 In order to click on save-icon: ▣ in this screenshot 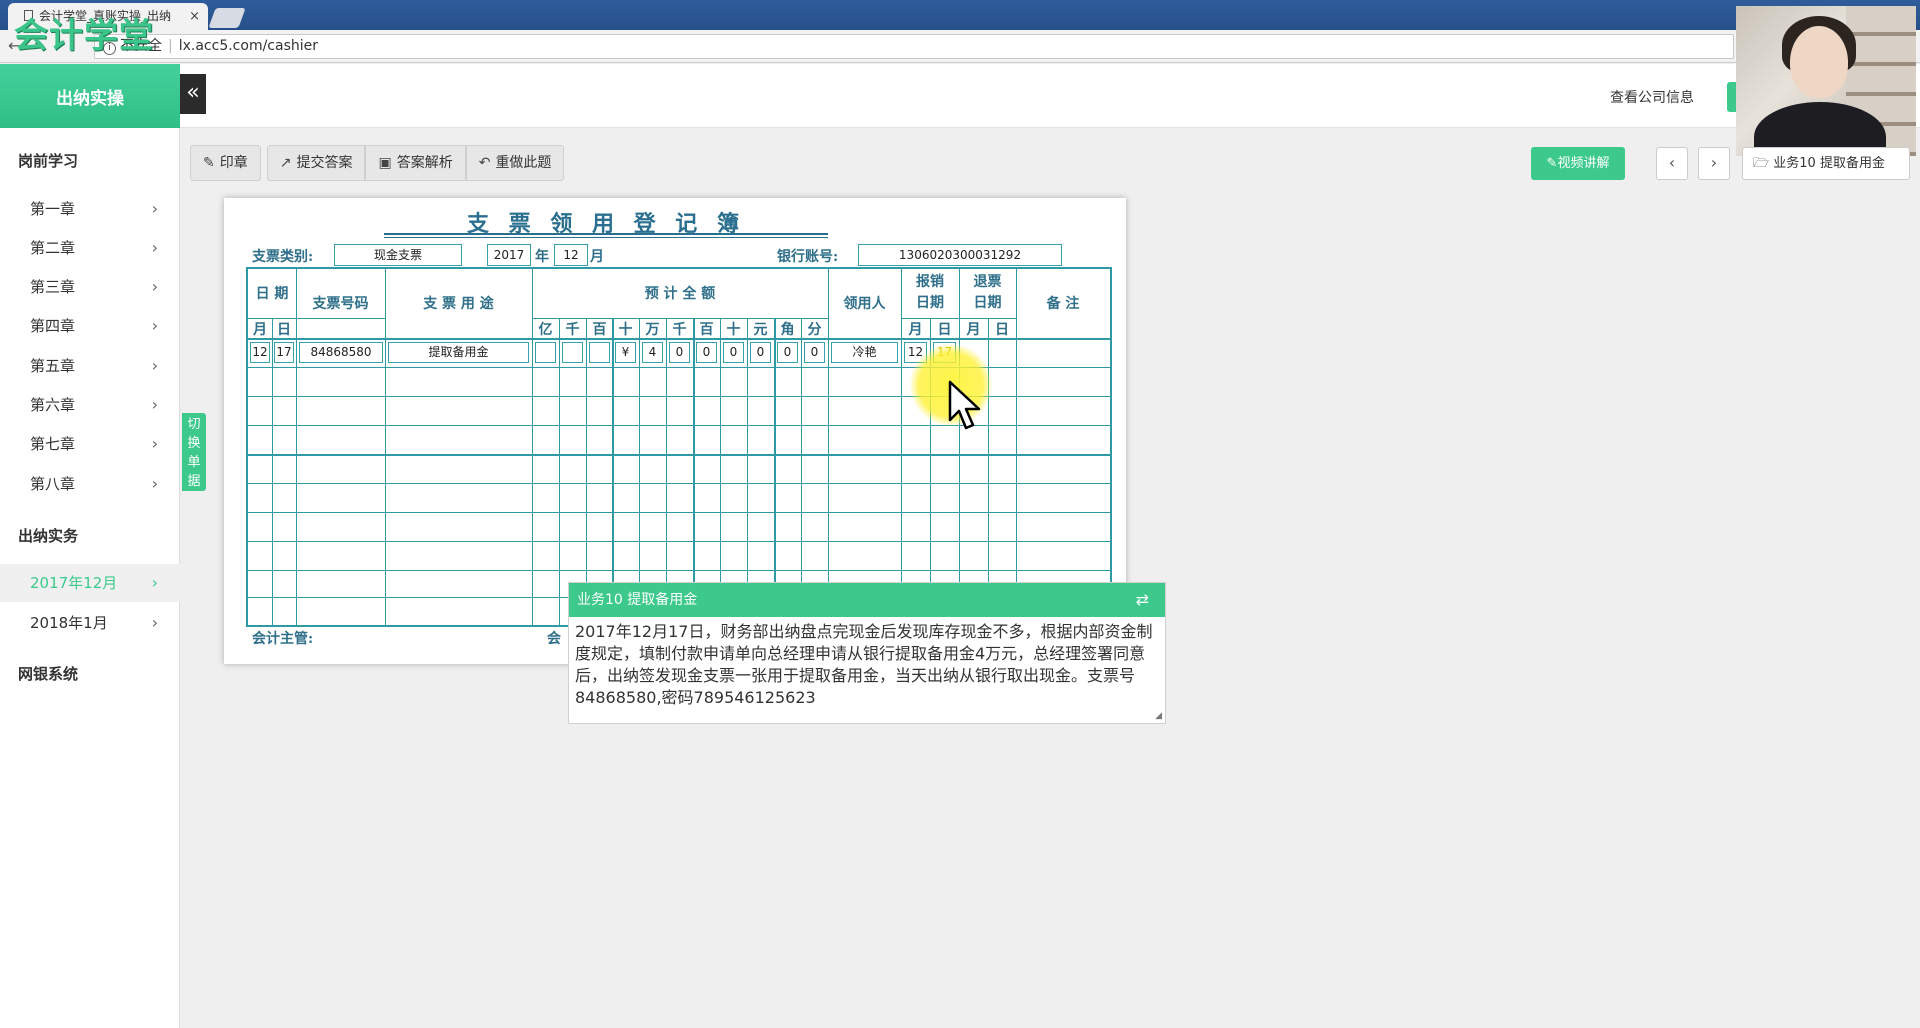, I will do `click(385, 163)`.